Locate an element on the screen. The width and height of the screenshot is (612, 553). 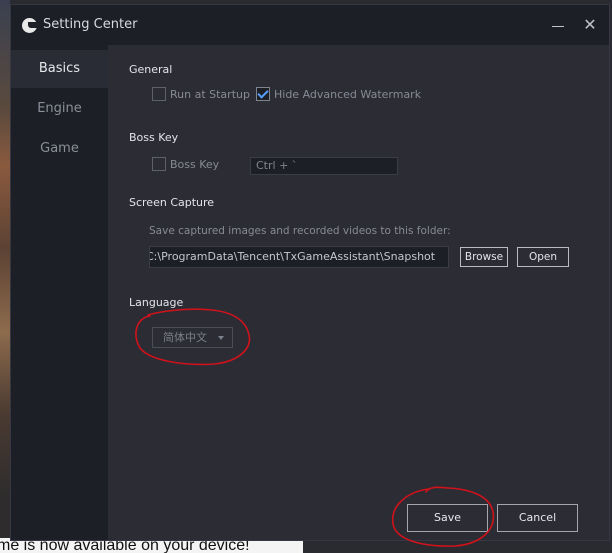
boss-key-label: Boss Key is located at coordinates (195, 164).